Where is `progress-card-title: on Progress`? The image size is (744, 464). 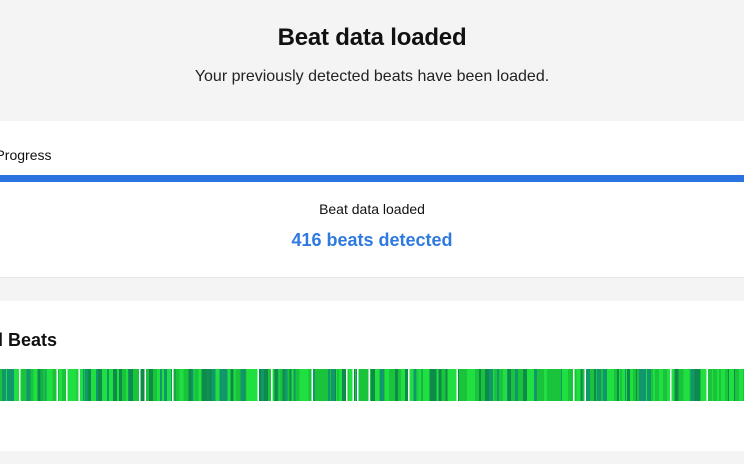 progress-card-title: on Progress is located at coordinates (26, 155).